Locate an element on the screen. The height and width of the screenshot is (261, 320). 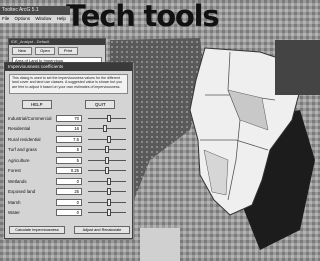
param-value-field: 70 is located at coordinates (69, 118).